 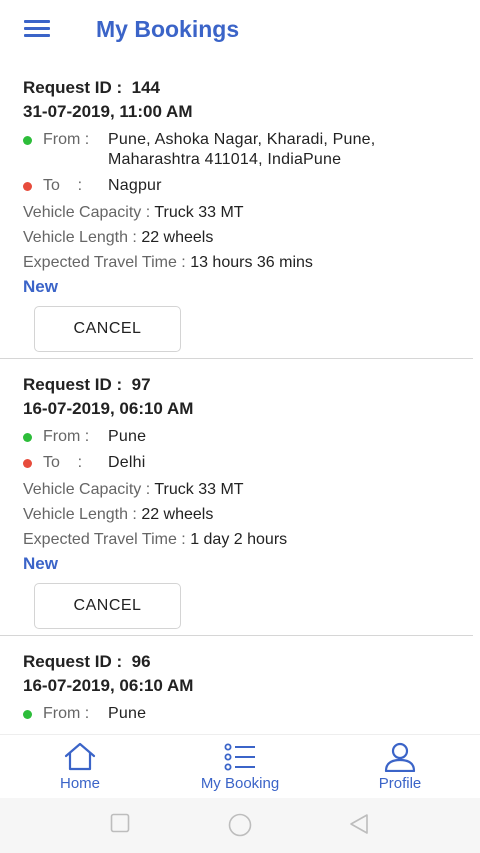 I want to click on user-icon, so click(x=400, y=757).